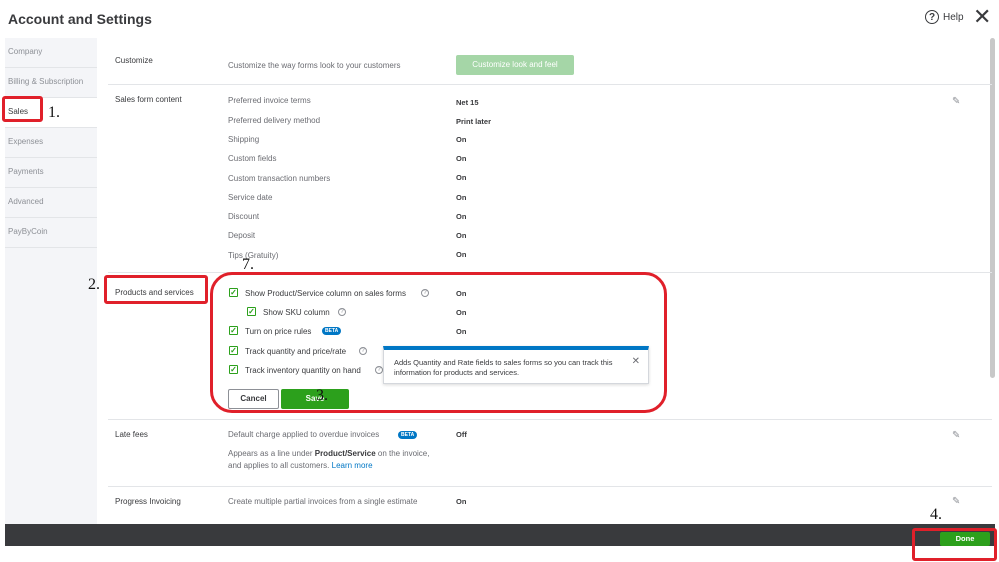 The width and height of the screenshot is (999, 562). I want to click on field-label: Discount, so click(244, 216).